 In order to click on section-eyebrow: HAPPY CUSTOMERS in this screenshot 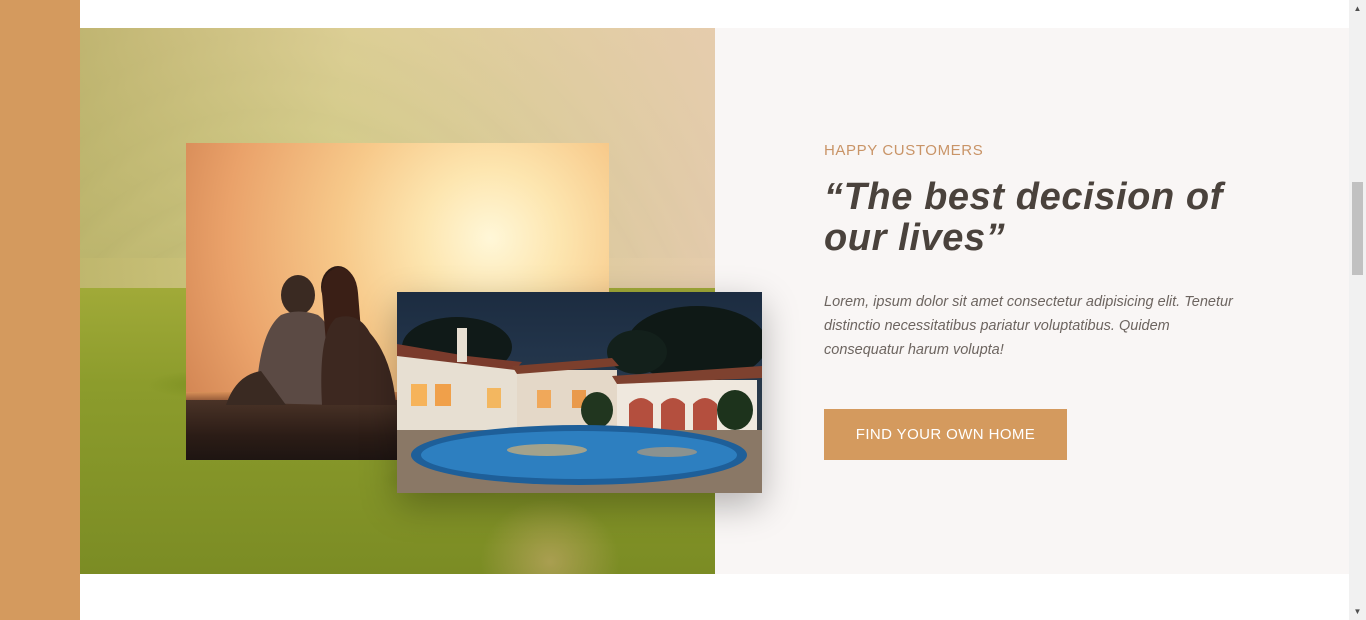, I will do `click(904, 150)`.